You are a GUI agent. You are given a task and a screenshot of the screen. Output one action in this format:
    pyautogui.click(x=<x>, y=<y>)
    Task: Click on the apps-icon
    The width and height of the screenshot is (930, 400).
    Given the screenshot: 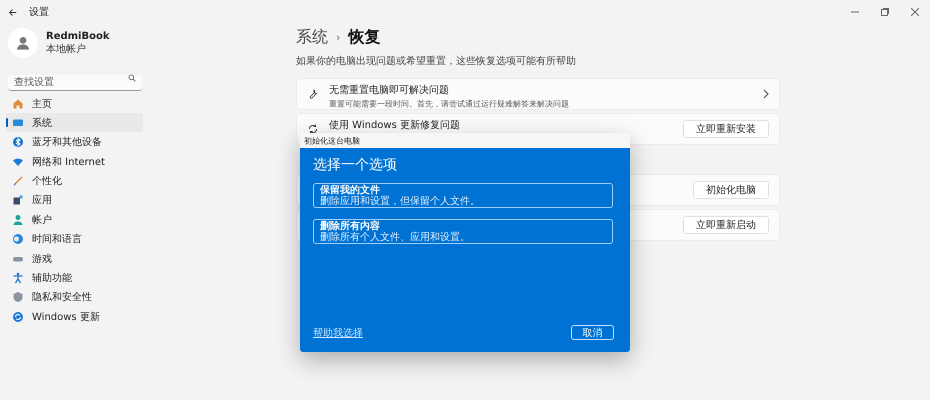 What is the action you would take?
    pyautogui.click(x=18, y=200)
    